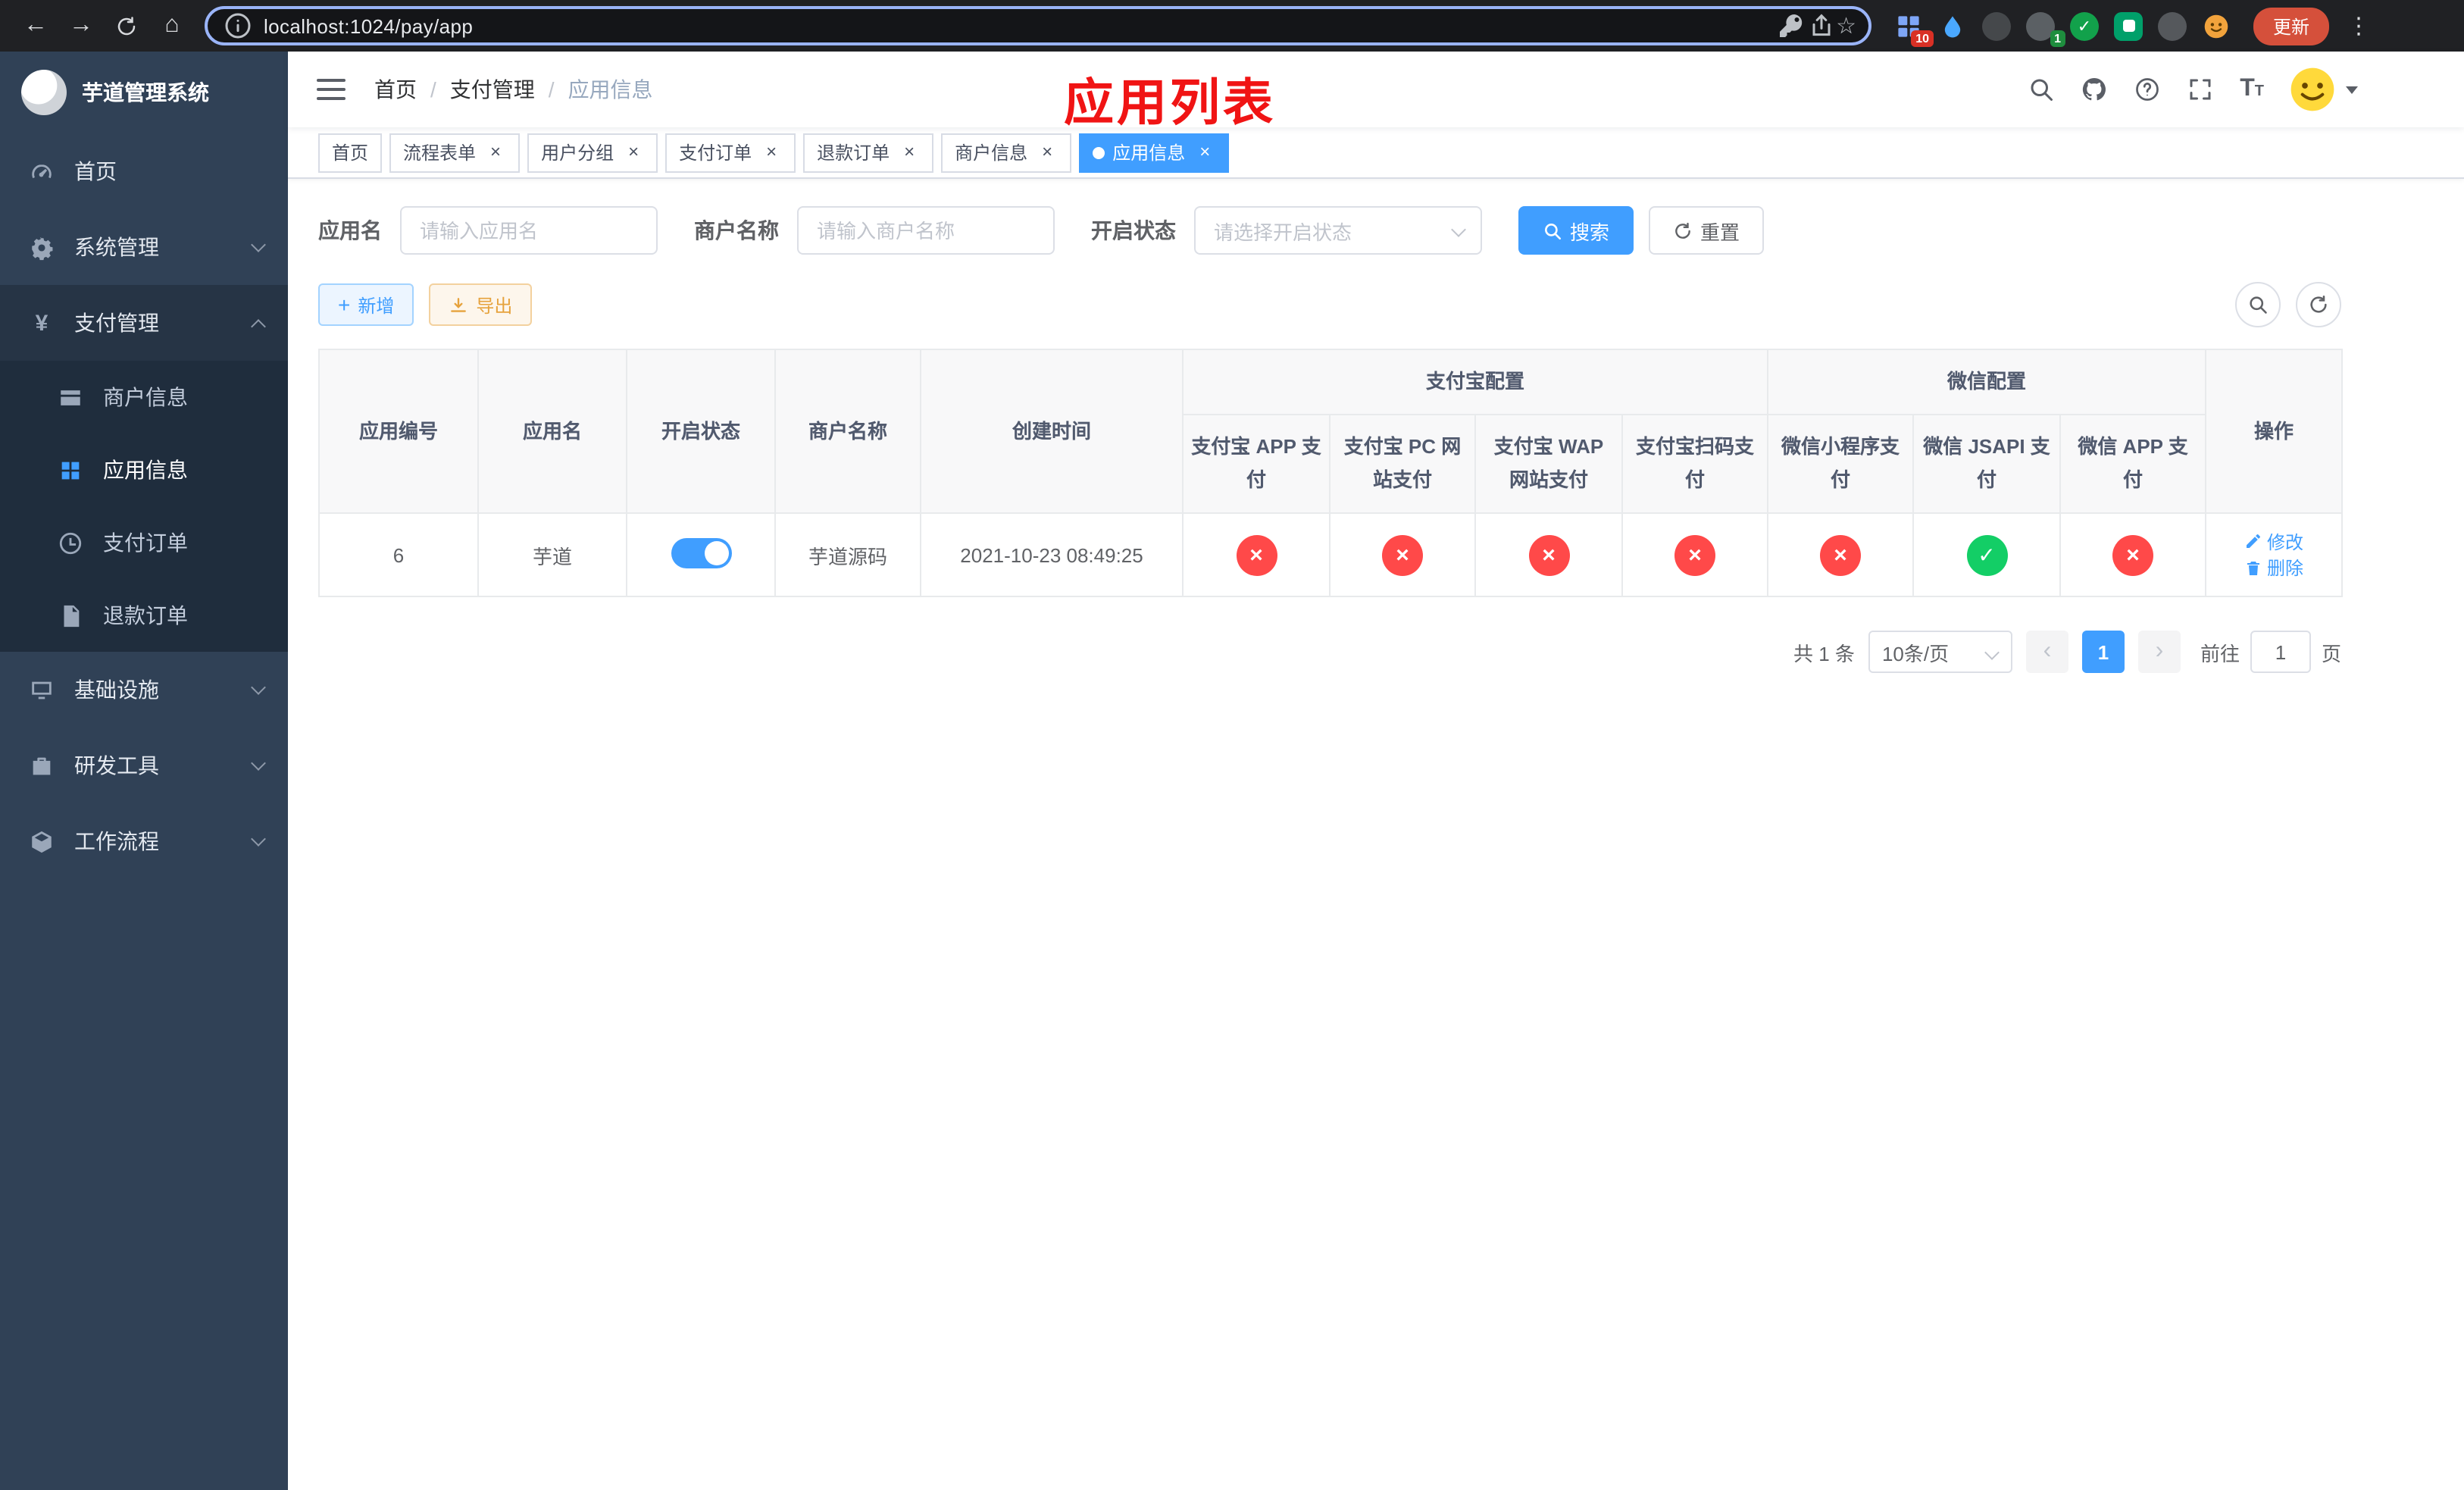 This screenshot has height=1490, width=2464. What do you see at coordinates (1914, 28) in the screenshot?
I see `extension-grid-icon: 10` at bounding box center [1914, 28].